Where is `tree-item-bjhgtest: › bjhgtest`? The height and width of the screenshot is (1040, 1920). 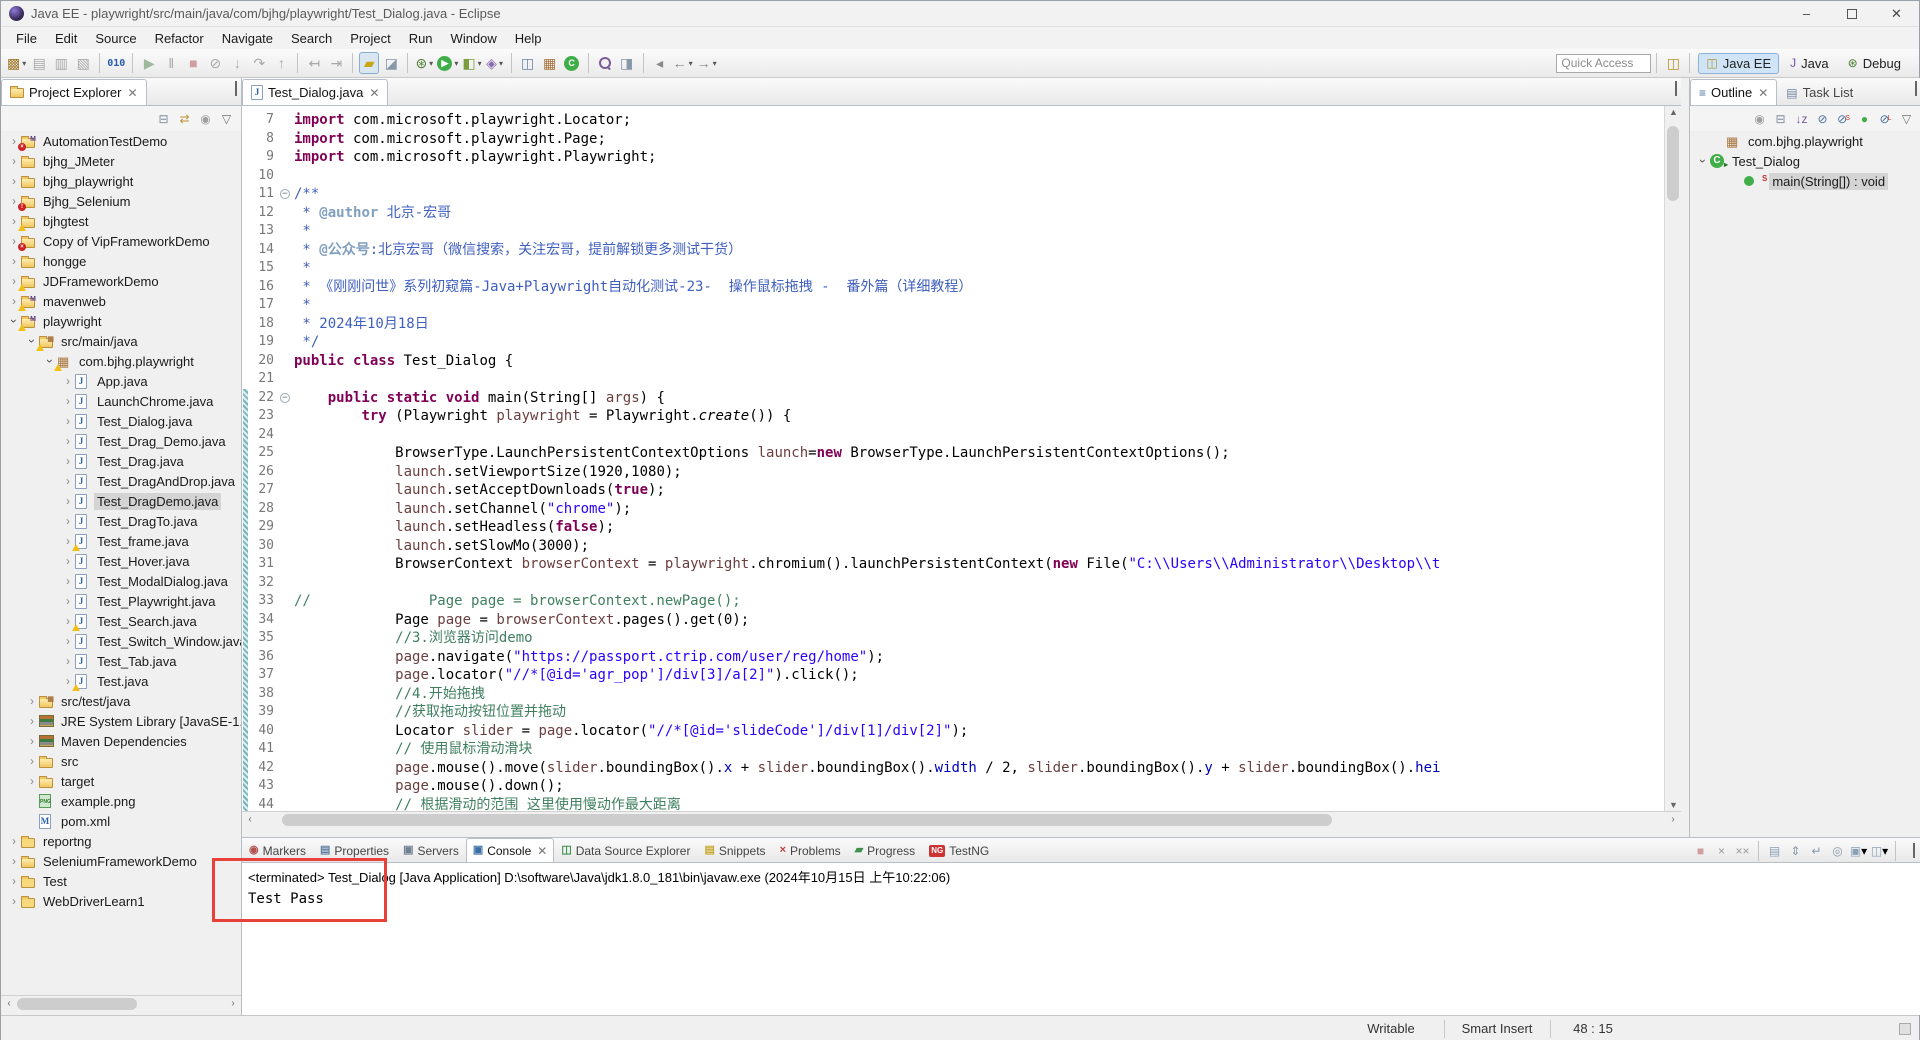
tree-item-bjhgtest: › bjhgtest is located at coordinates (121, 221).